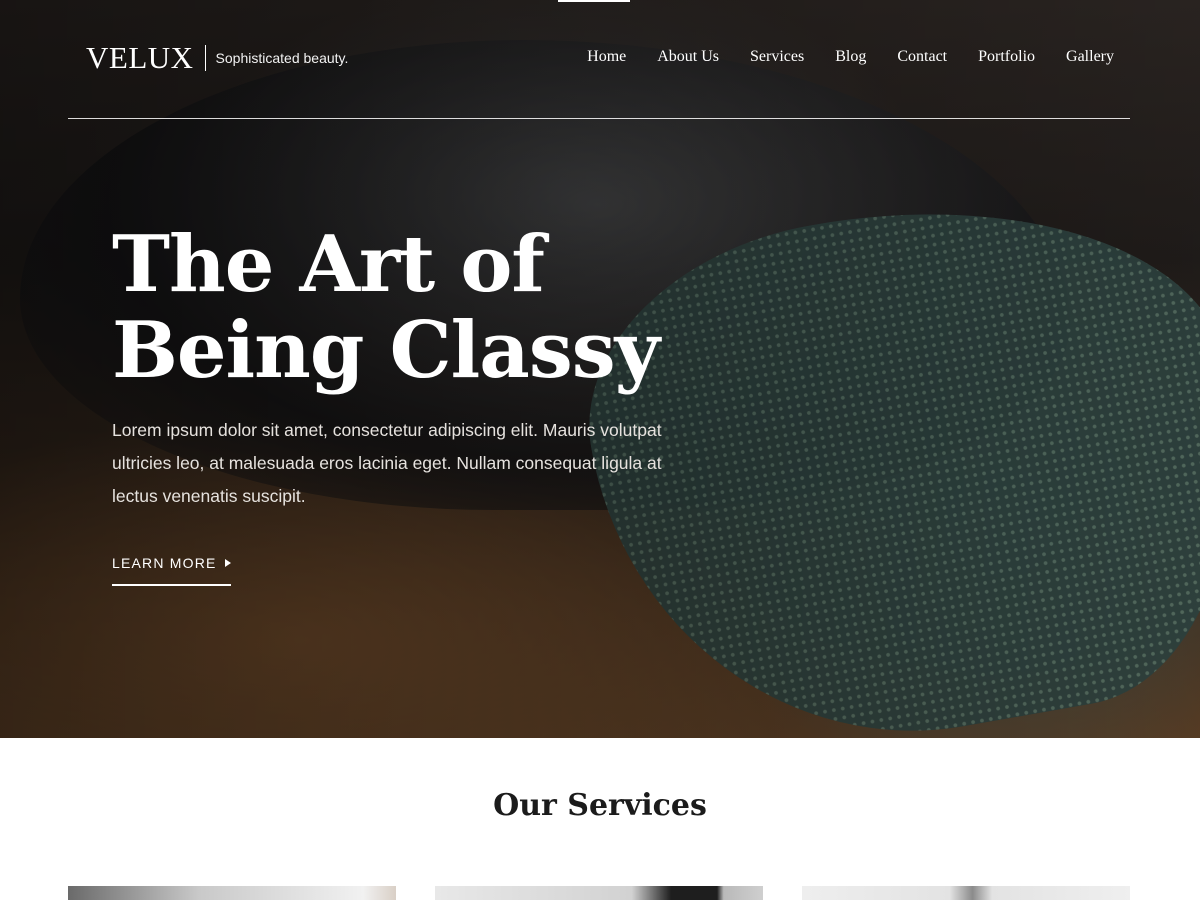 The height and width of the screenshot is (900, 1200). I want to click on nav-item-gallery: Gallery, so click(1090, 57).